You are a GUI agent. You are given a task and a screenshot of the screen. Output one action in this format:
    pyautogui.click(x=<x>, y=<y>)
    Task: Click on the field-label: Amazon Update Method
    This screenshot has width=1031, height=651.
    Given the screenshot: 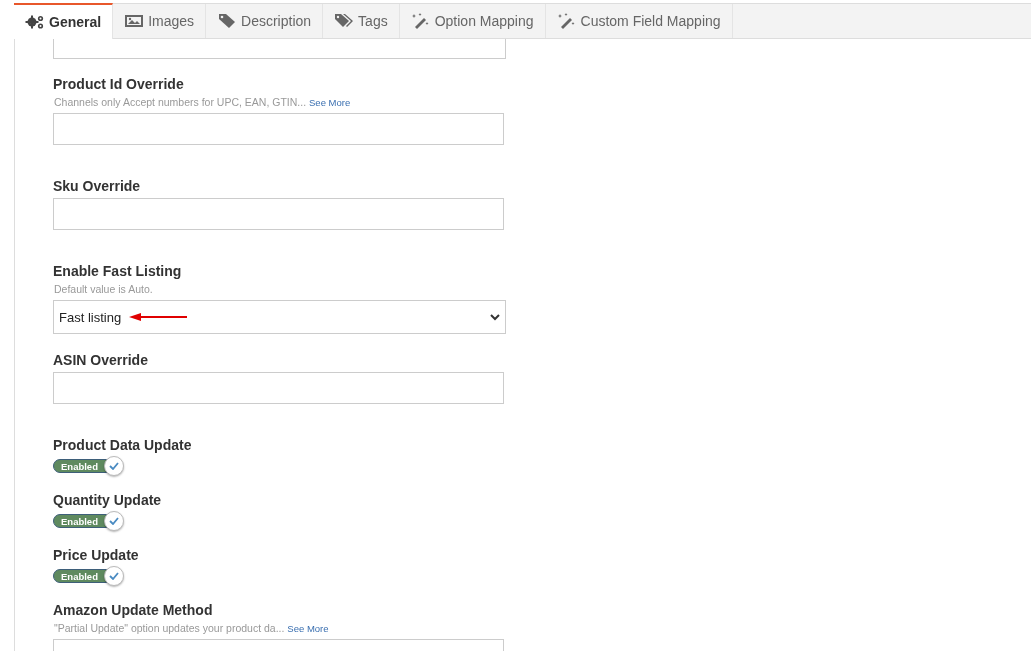 What is the action you would take?
    pyautogui.click(x=133, y=610)
    